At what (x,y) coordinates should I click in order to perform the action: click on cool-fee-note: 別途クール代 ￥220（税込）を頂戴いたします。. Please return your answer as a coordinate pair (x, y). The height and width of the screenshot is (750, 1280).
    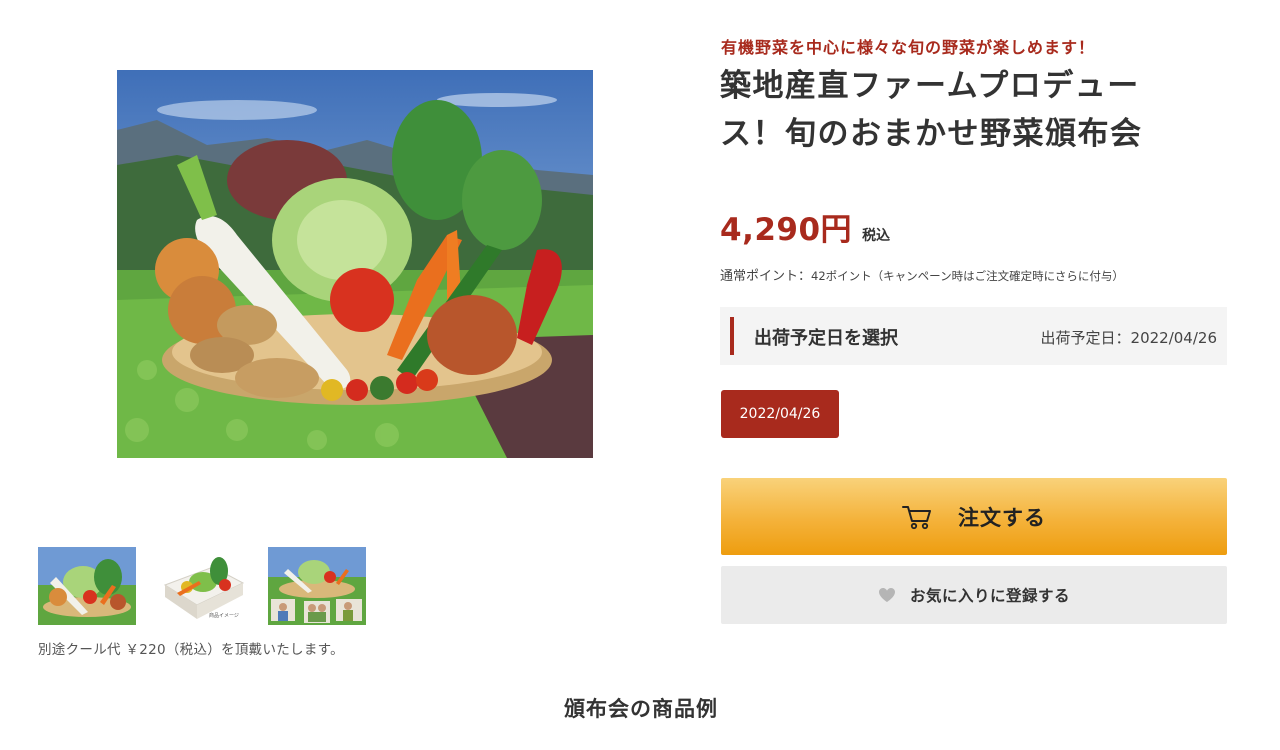
    Looking at the image, I should click on (191, 650).